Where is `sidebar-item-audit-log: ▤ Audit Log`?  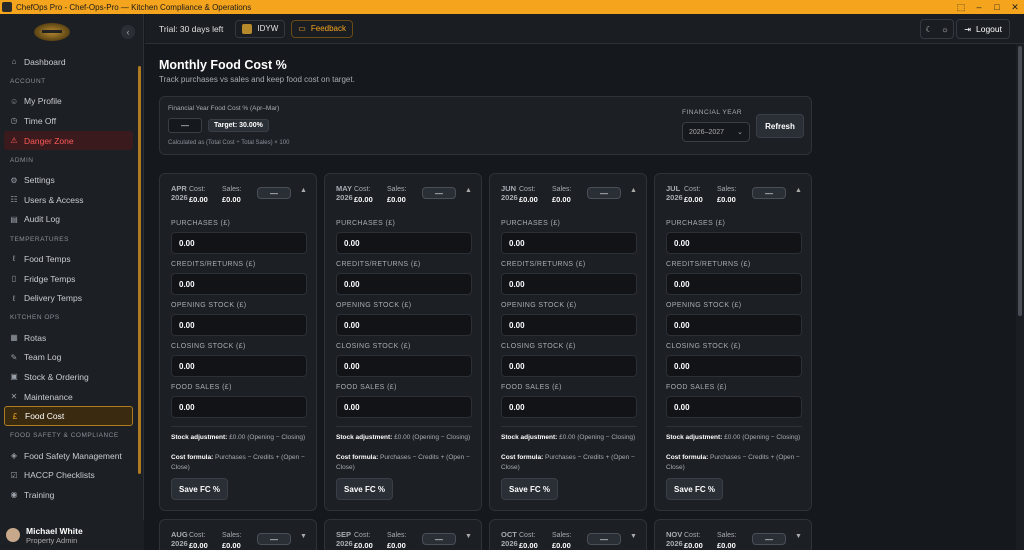 sidebar-item-audit-log: ▤ Audit Log is located at coordinates (68, 220).